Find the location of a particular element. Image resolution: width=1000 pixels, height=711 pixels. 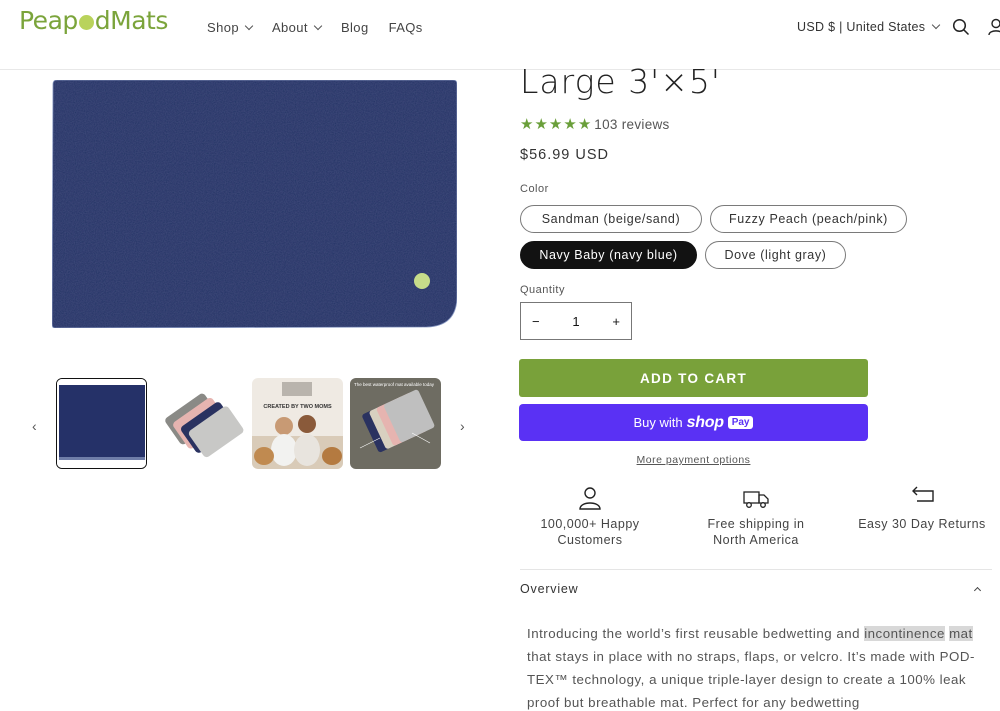

nav-blog: Blog is located at coordinates (355, 27).